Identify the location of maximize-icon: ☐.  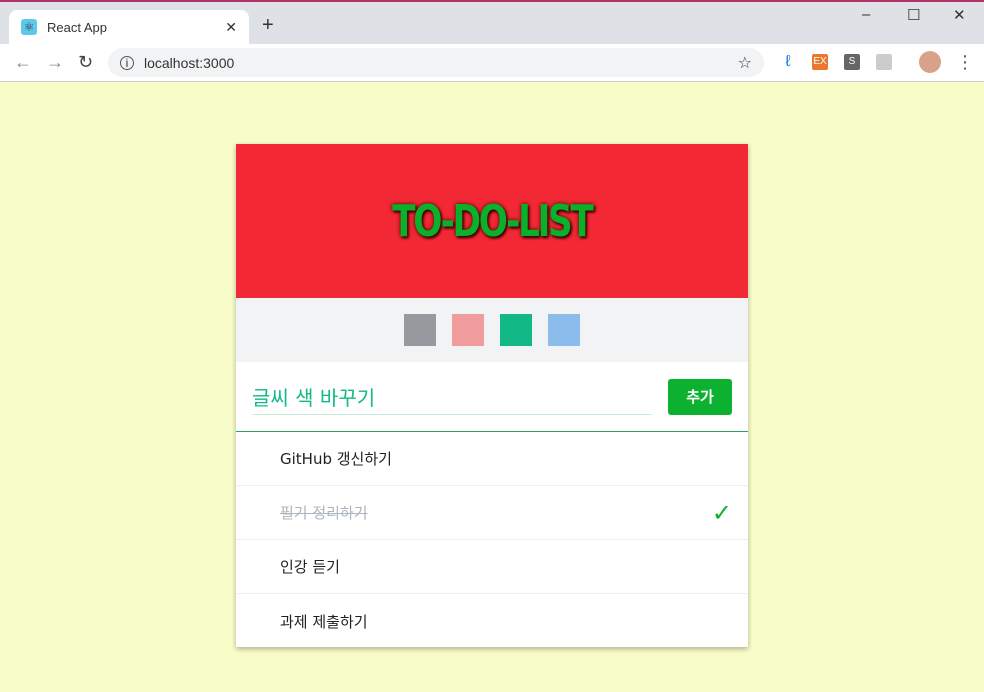
(913, 15).